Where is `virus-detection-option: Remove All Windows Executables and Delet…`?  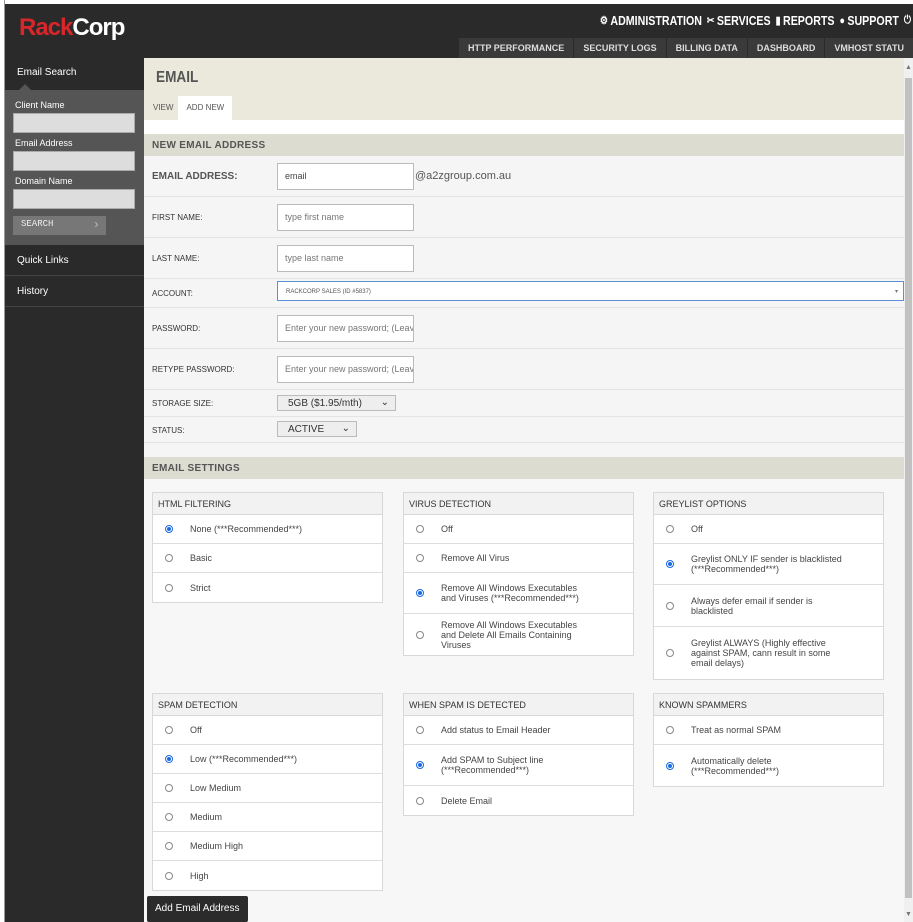 virus-detection-option: Remove All Windows Executables and Delet… is located at coordinates (518, 634).